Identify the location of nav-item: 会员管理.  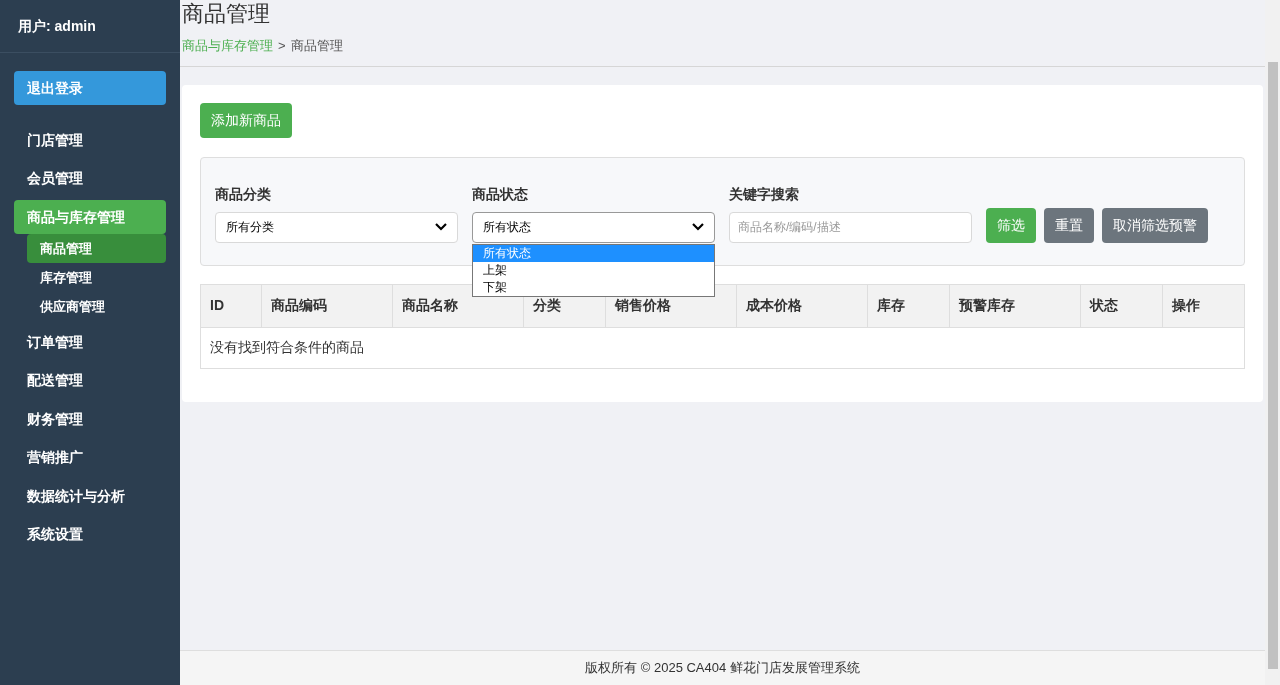
(90, 178).